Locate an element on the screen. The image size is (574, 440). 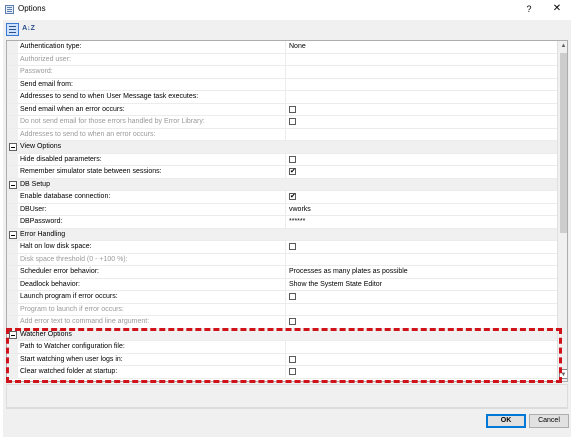
property-row: Clear watched folder at startup: is located at coordinates (282, 372).